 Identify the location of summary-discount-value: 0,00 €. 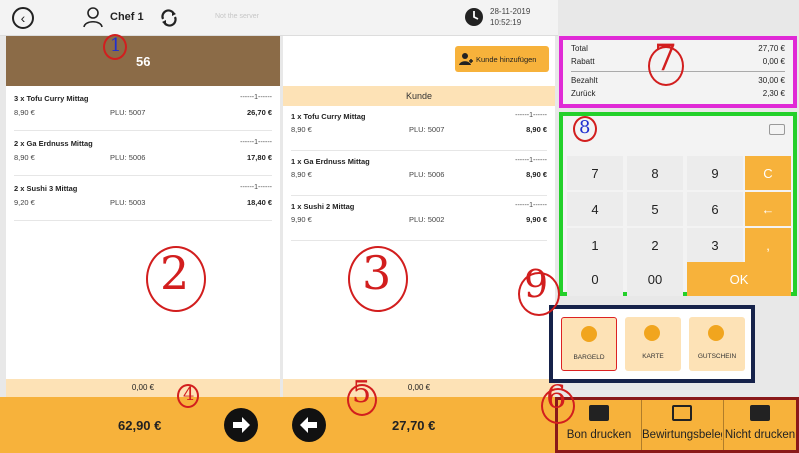
(773, 61).